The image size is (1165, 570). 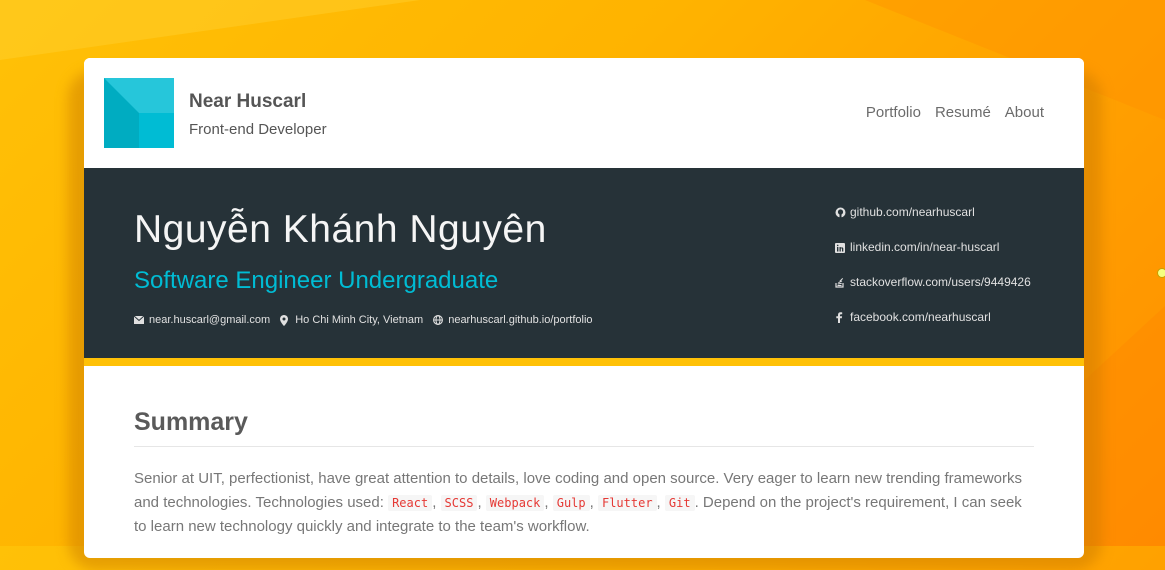 I want to click on stackoverflow-text: stackoverflow.com/users/9449426, so click(x=940, y=281).